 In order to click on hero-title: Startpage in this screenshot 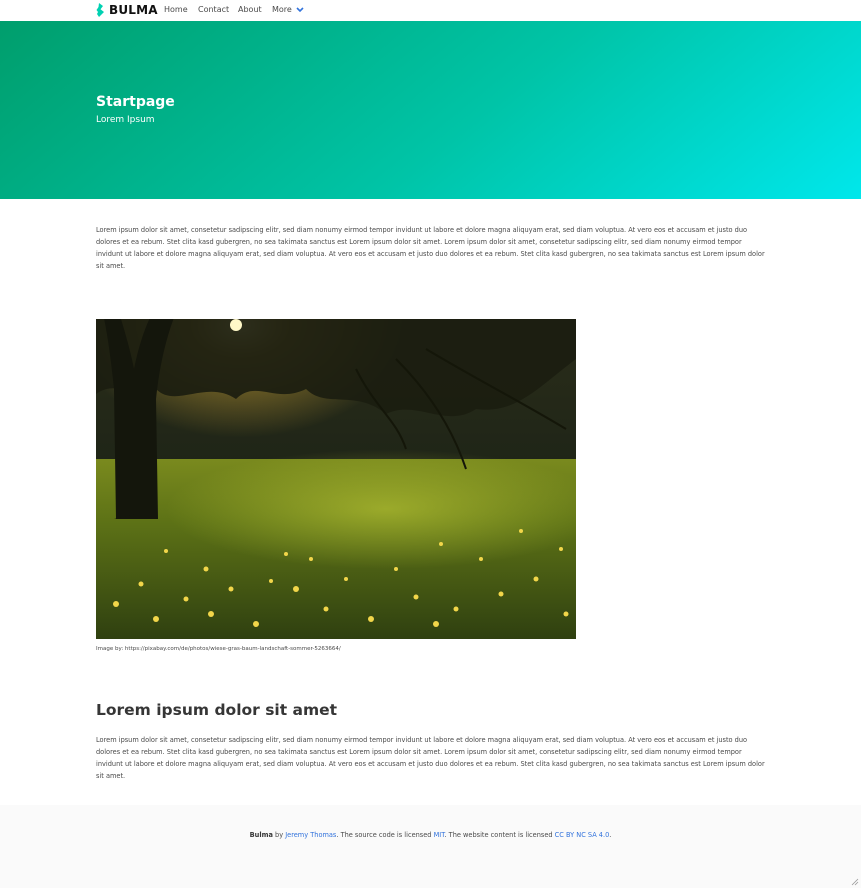, I will do `click(135, 102)`.